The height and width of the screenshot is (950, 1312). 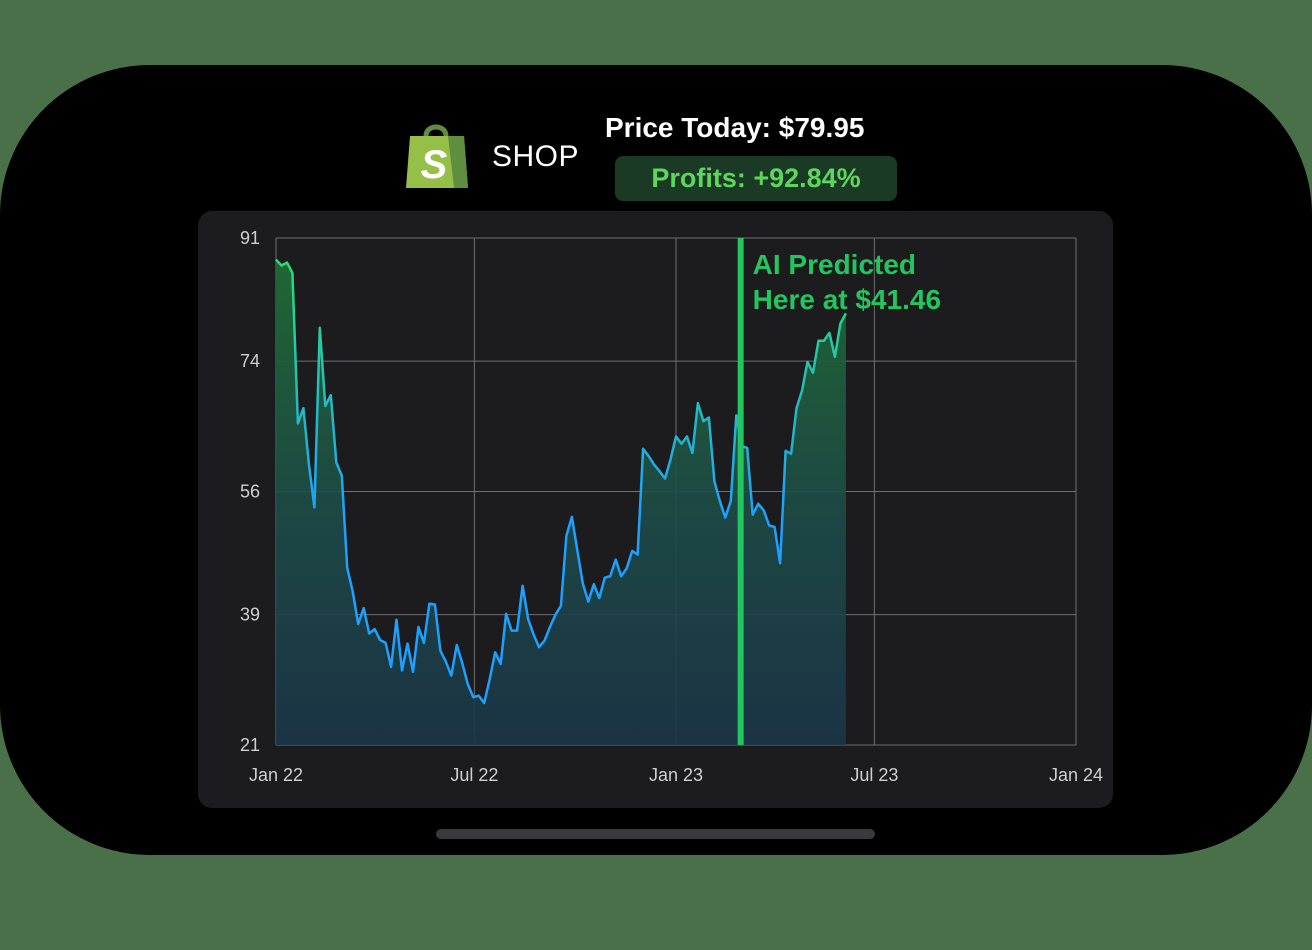 I want to click on x-tick-label: Jan 24, so click(x=1076, y=775).